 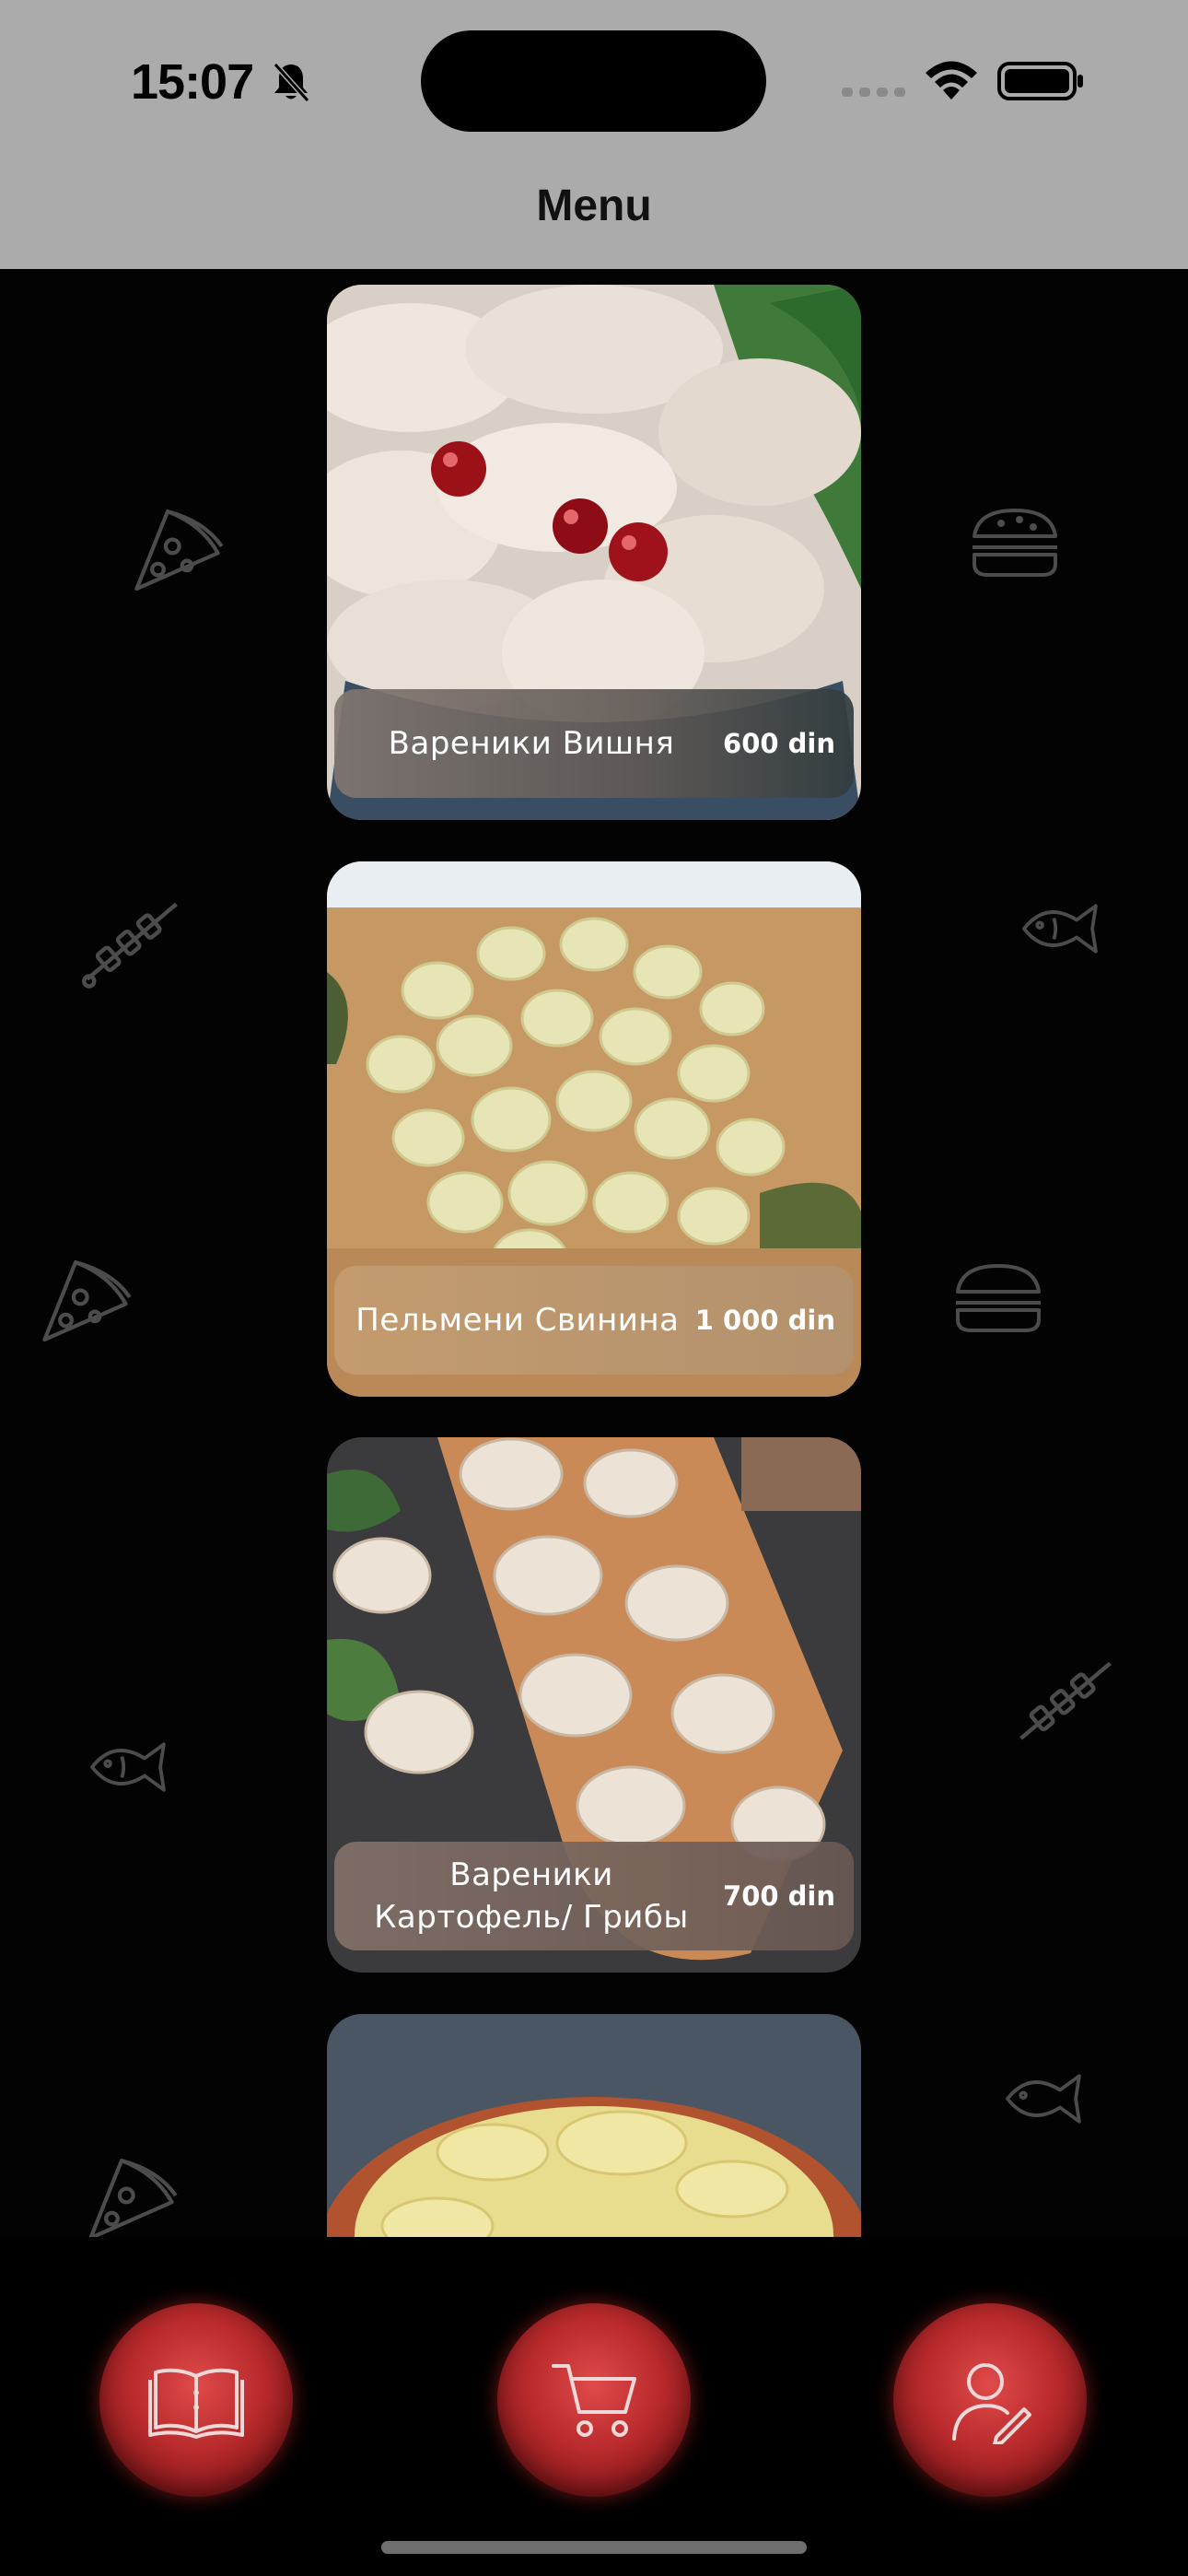 What do you see at coordinates (764, 1320) in the screenshot?
I see `item-price: 1 000 din` at bounding box center [764, 1320].